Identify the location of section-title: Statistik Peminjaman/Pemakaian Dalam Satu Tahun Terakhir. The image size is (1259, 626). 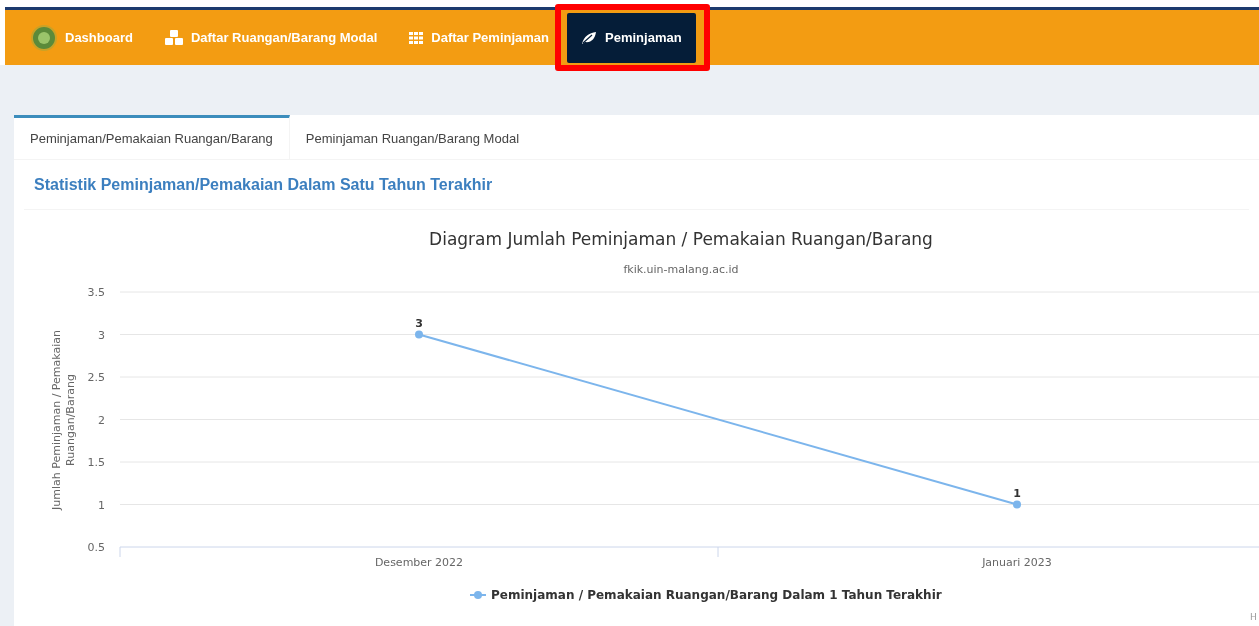
(263, 184).